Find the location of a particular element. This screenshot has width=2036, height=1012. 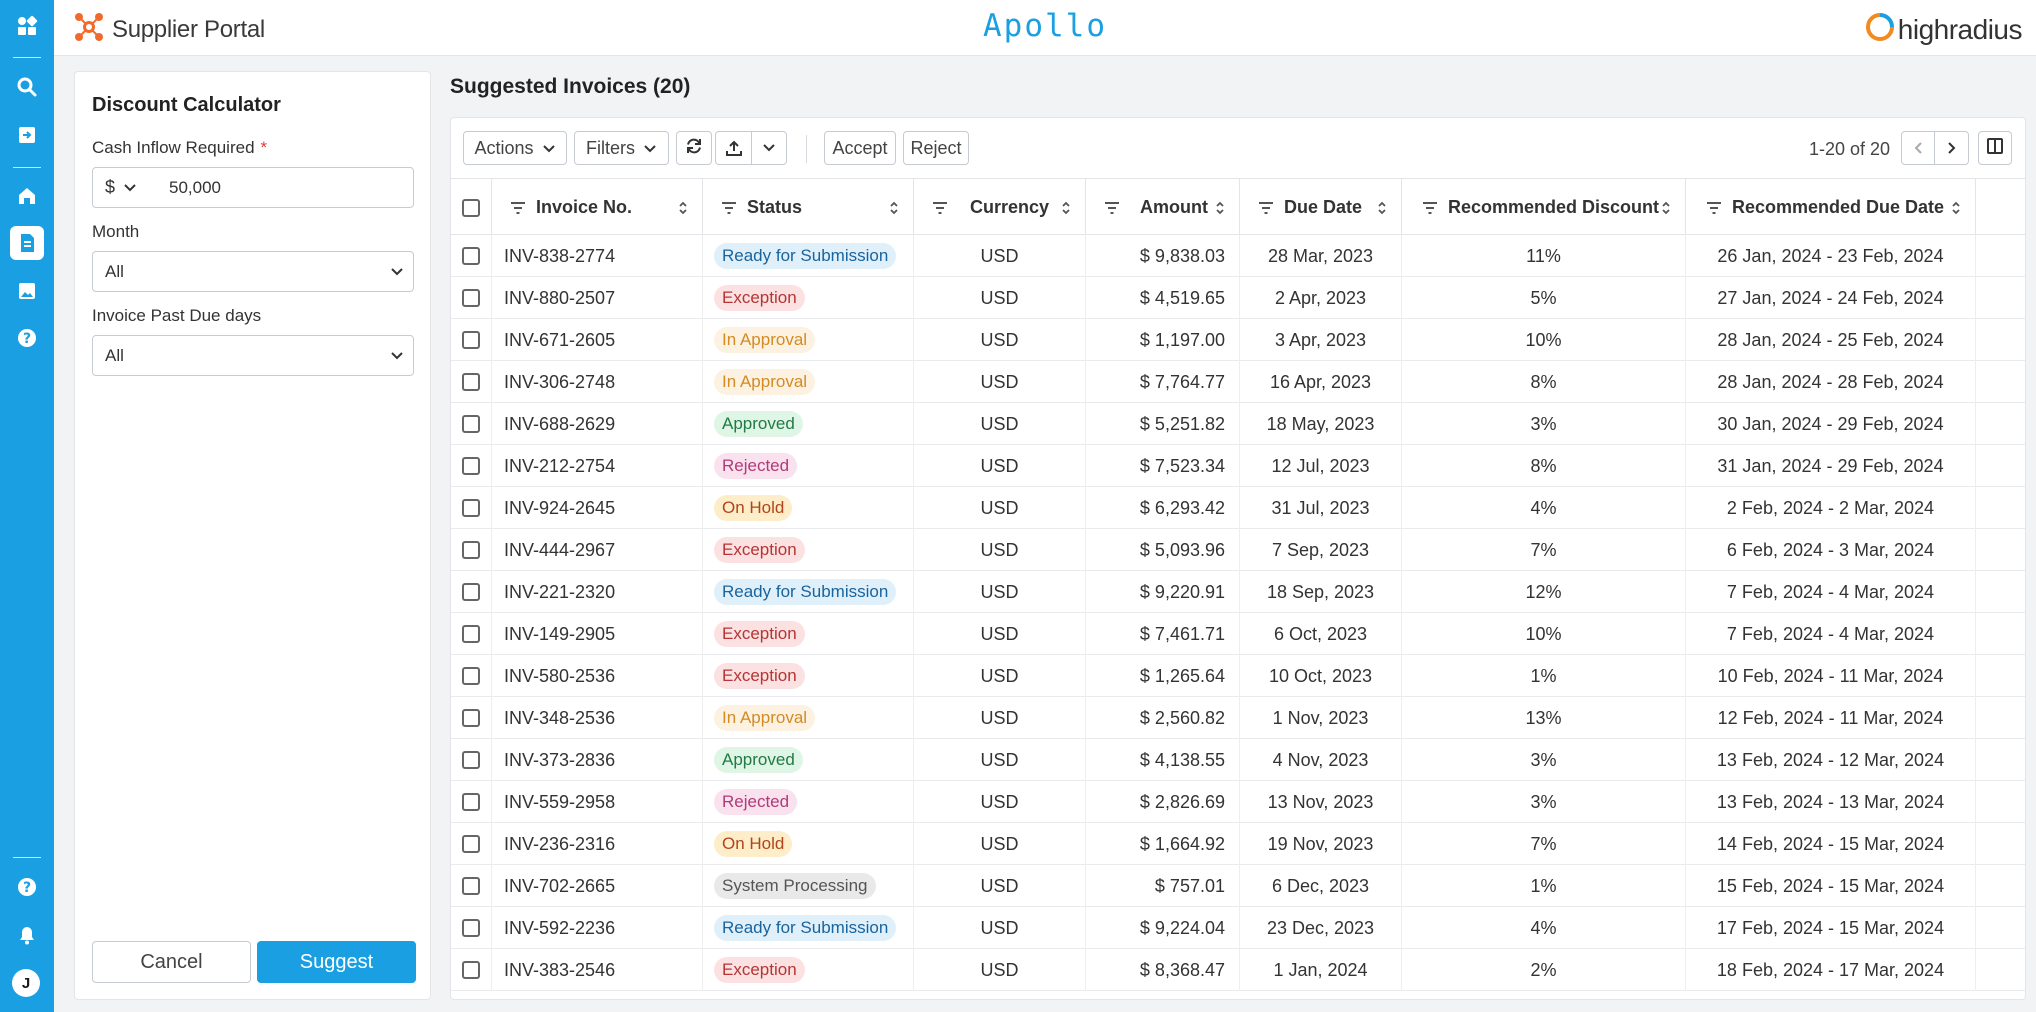

invoice-number: INV-306-2748 is located at coordinates (597, 382).